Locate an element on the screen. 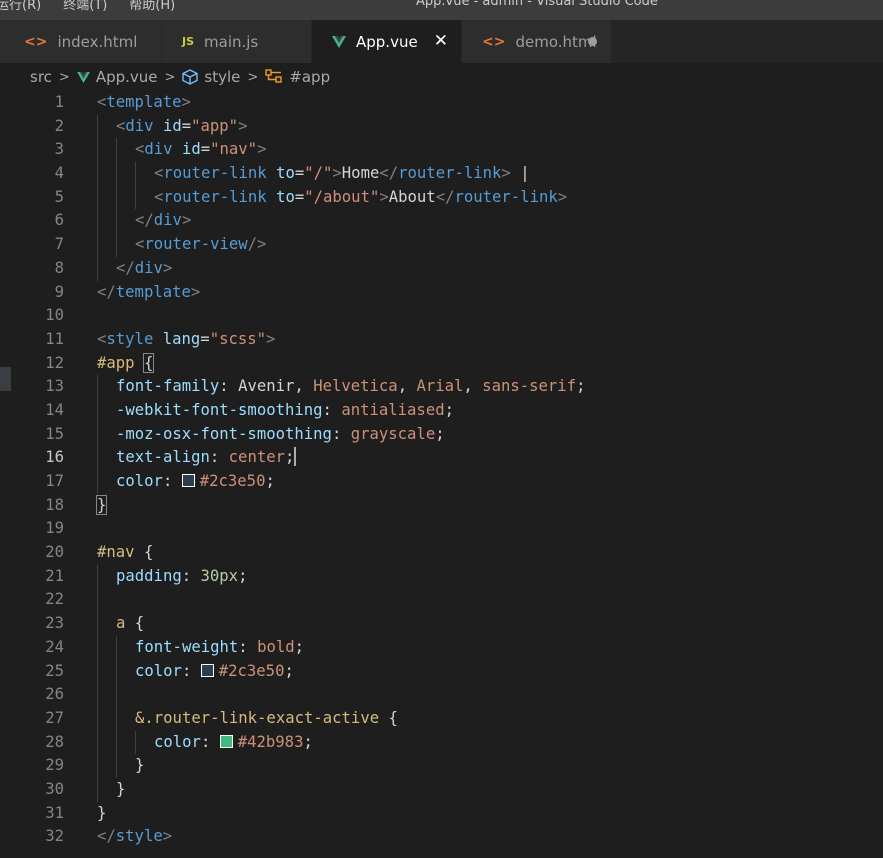  close-icon: ✕ is located at coordinates (441, 41).